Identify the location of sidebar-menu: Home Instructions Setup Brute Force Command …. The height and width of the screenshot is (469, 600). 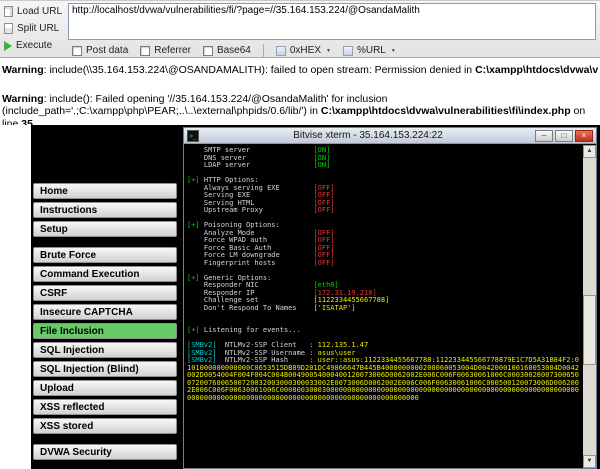
(105, 326).